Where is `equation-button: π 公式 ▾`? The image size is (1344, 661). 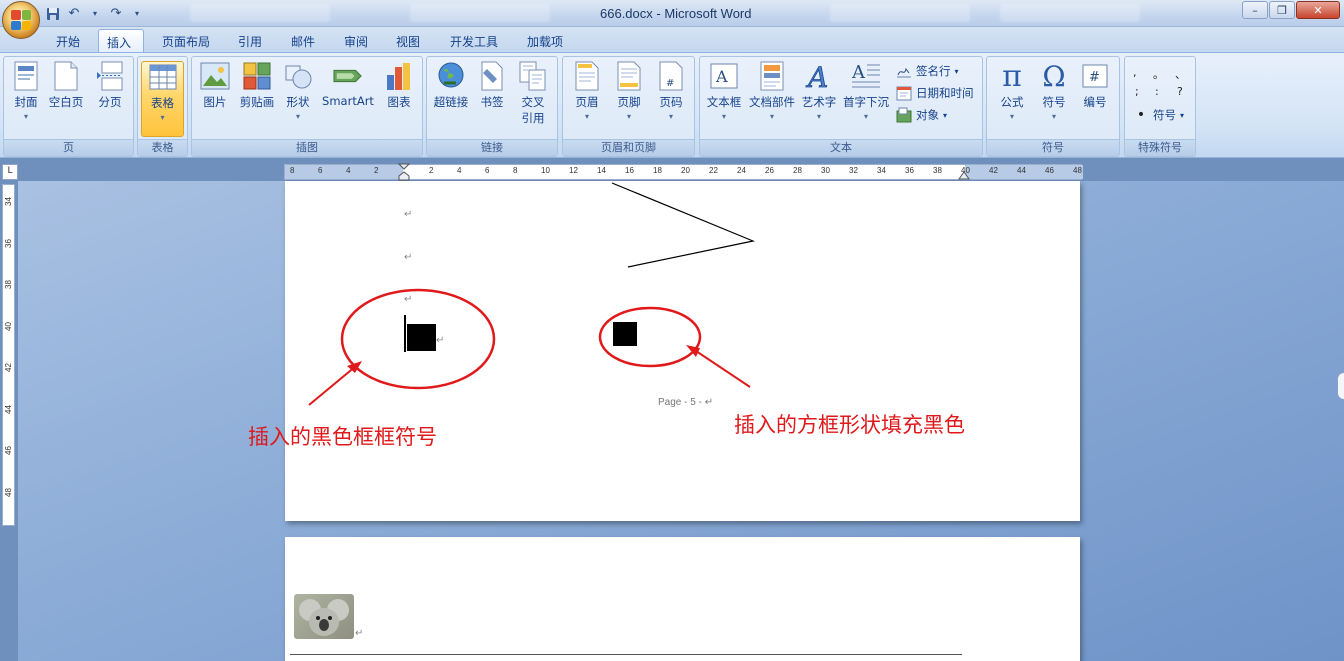
equation-button: π 公式 ▾ is located at coordinates (1012, 97).